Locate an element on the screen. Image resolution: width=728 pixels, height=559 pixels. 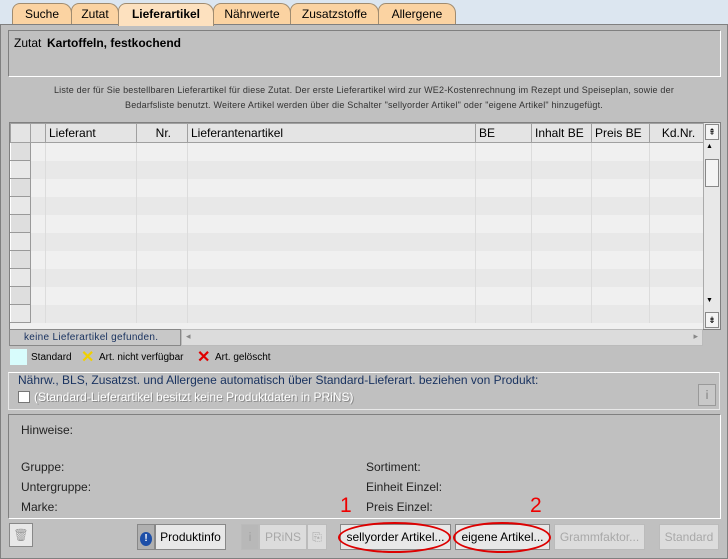
col-nr: Nr. is located at coordinates (162, 133).